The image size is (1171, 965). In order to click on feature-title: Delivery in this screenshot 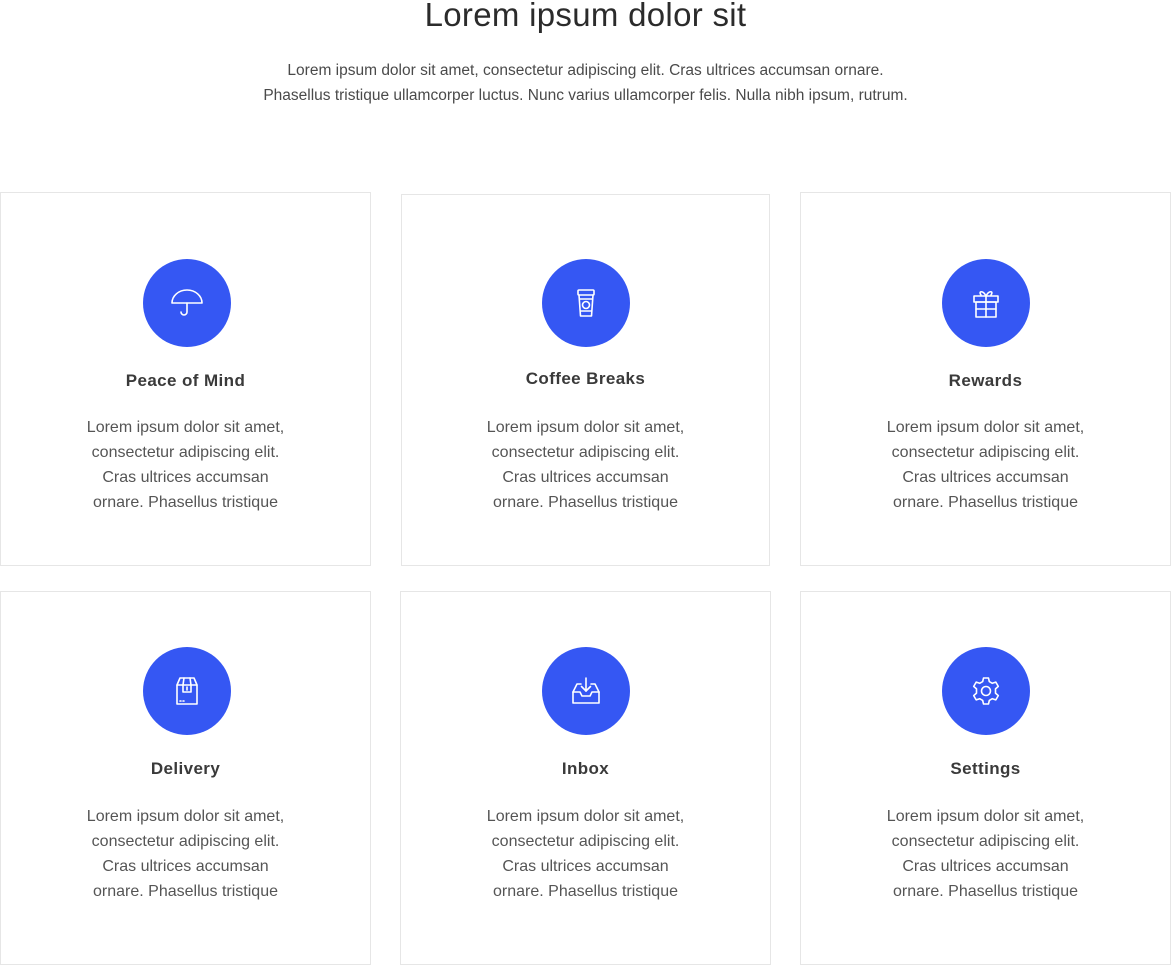, I will do `click(185, 768)`.